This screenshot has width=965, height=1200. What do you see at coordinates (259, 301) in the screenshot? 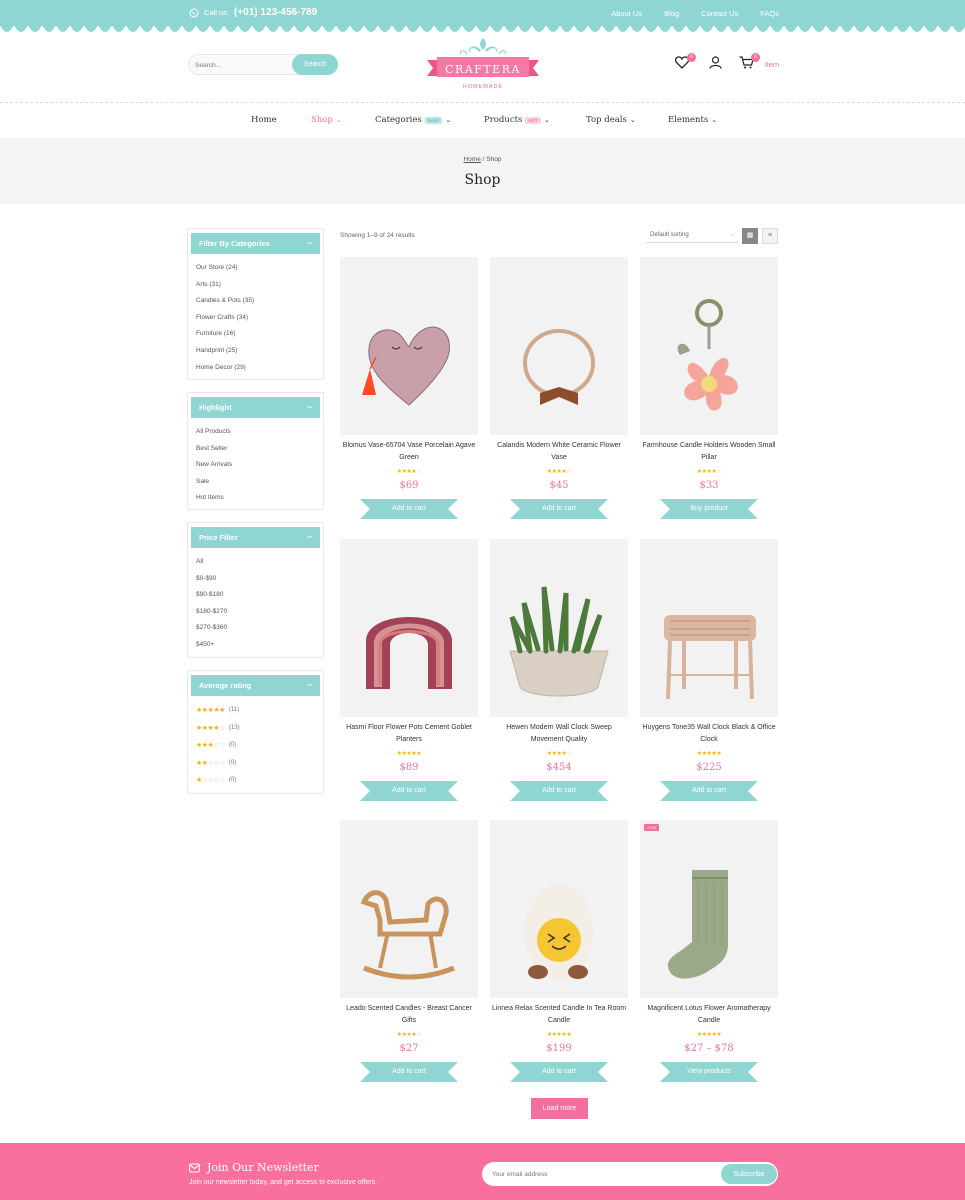
I see `category-item: Candles & Pots (35)` at bounding box center [259, 301].